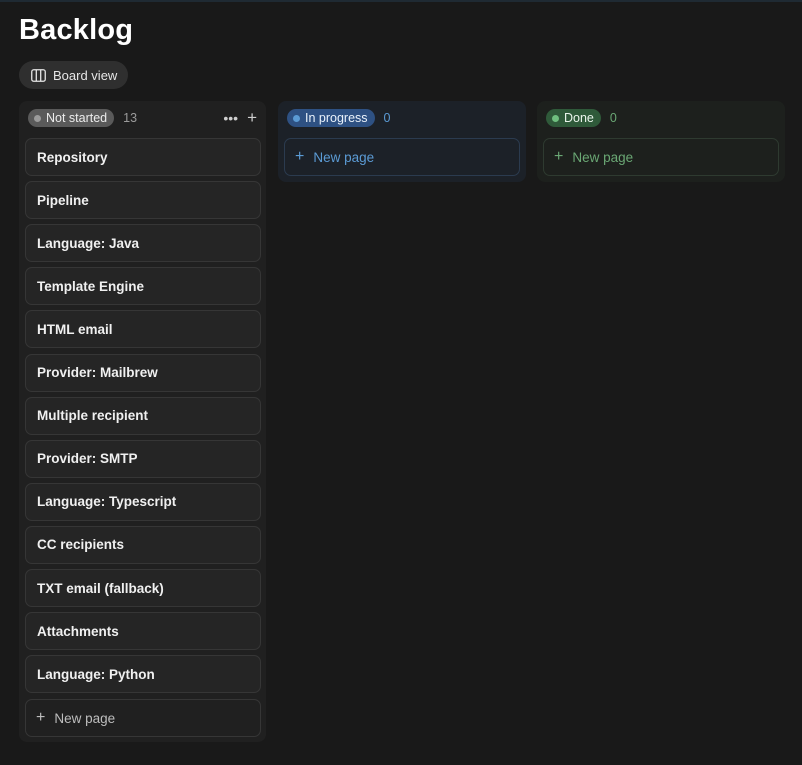  I want to click on status-label: In progress, so click(336, 118).